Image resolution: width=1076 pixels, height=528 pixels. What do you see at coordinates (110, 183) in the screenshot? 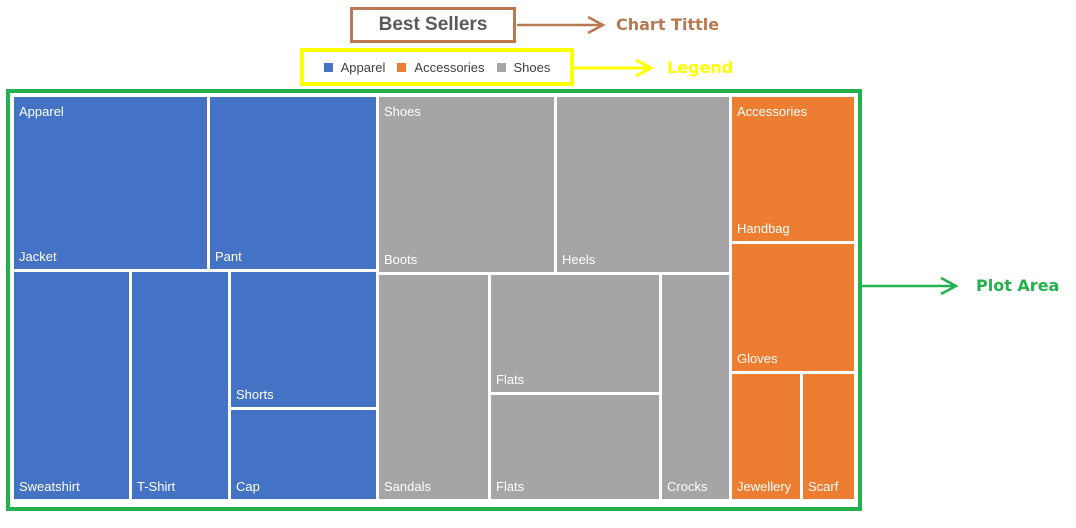
I see `treemap-tile-jacket` at bounding box center [110, 183].